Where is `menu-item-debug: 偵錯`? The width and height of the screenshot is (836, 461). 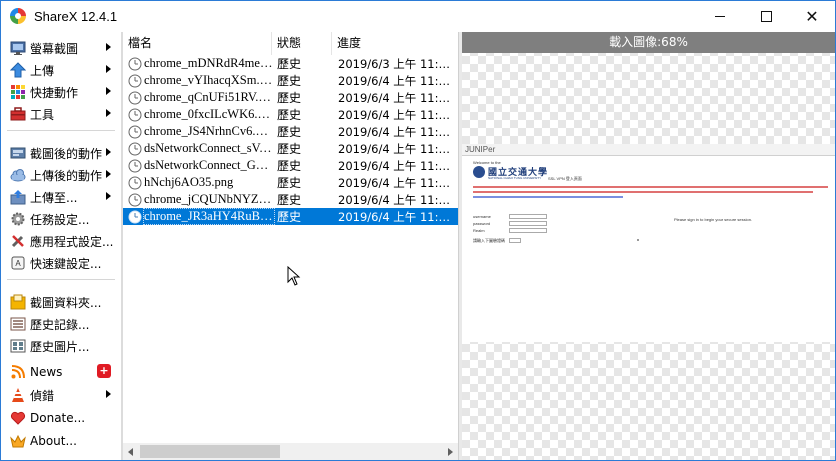
menu-item-debug: 偵錯 is located at coordinates (61, 395).